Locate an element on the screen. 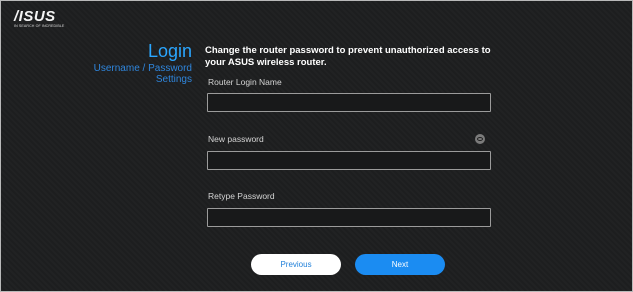  eye-icon is located at coordinates (480, 139).